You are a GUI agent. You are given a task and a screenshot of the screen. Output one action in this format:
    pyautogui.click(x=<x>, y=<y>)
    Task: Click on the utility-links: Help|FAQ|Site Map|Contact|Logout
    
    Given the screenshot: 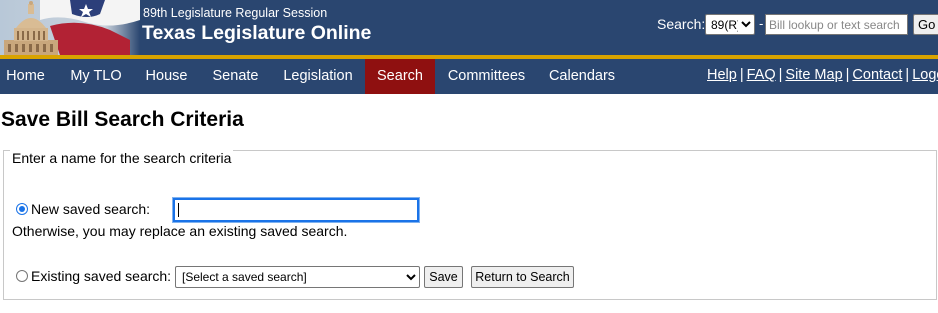 What is the action you would take?
    pyautogui.click(x=822, y=75)
    